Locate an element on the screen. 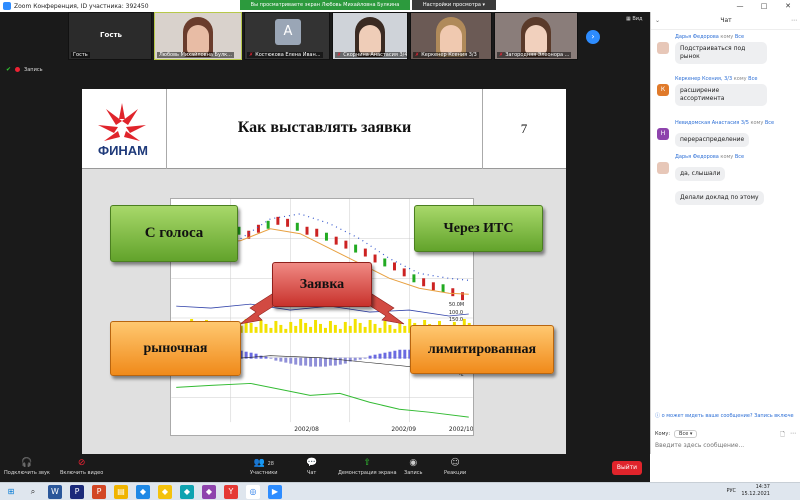 Image resolution: width=800 pixels, height=500 pixels. language-indicator: РУС is located at coordinates (731, 491).